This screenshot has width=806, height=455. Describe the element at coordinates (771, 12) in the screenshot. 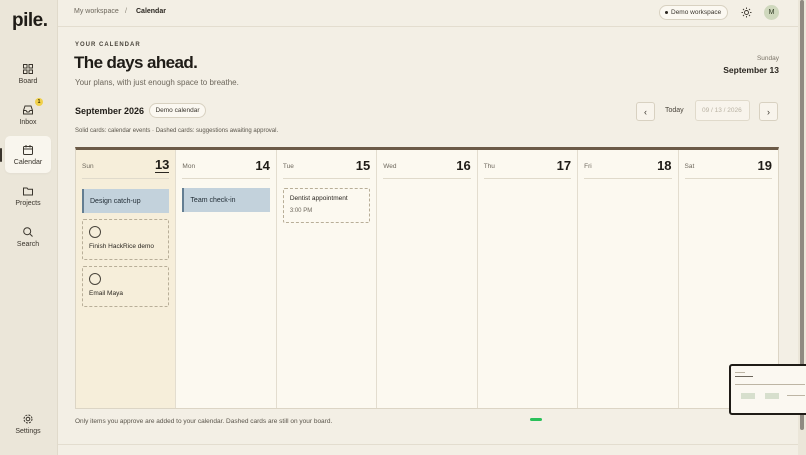

I see `avatar: M` at that location.